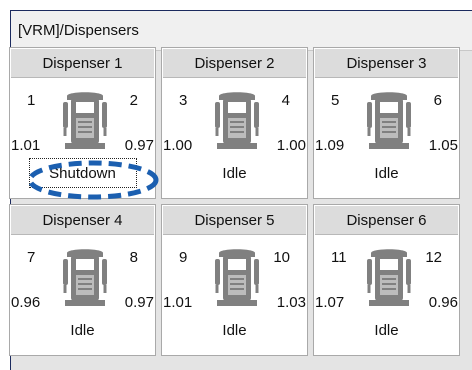  Describe the element at coordinates (330, 302) in the screenshot. I see `pump-volume-left: 1.07` at that location.